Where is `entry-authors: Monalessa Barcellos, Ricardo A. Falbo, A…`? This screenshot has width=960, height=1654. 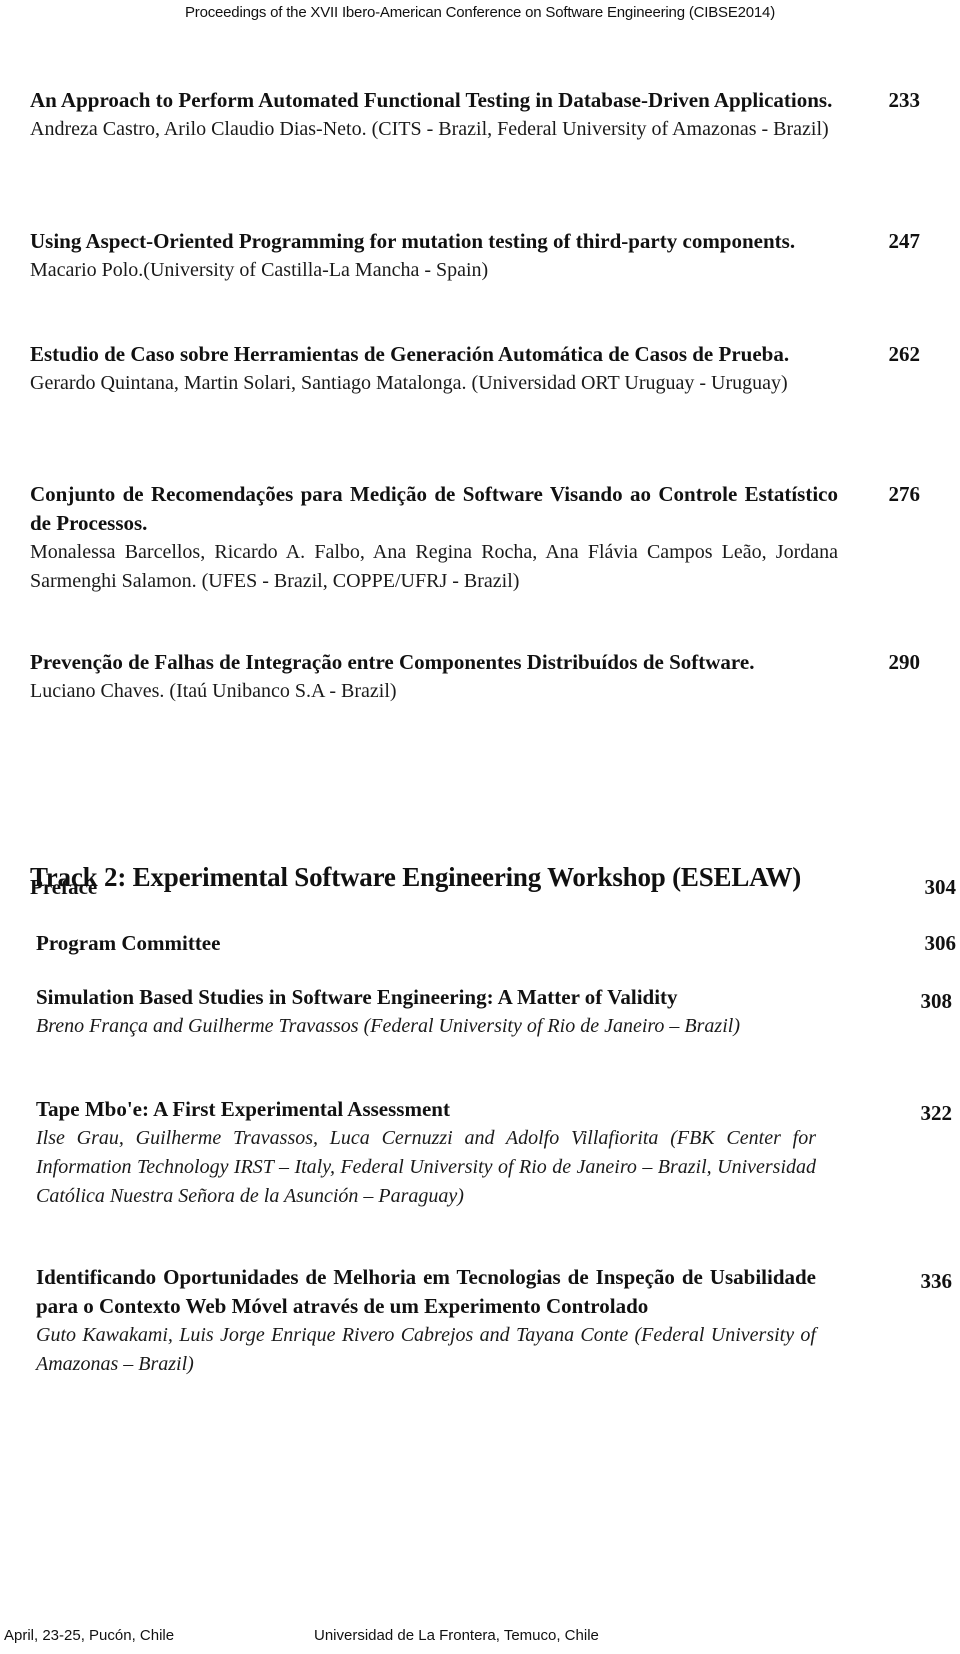
entry-authors: Monalessa Barcellos, Ricardo A. Falbo, A… is located at coordinates (434, 566).